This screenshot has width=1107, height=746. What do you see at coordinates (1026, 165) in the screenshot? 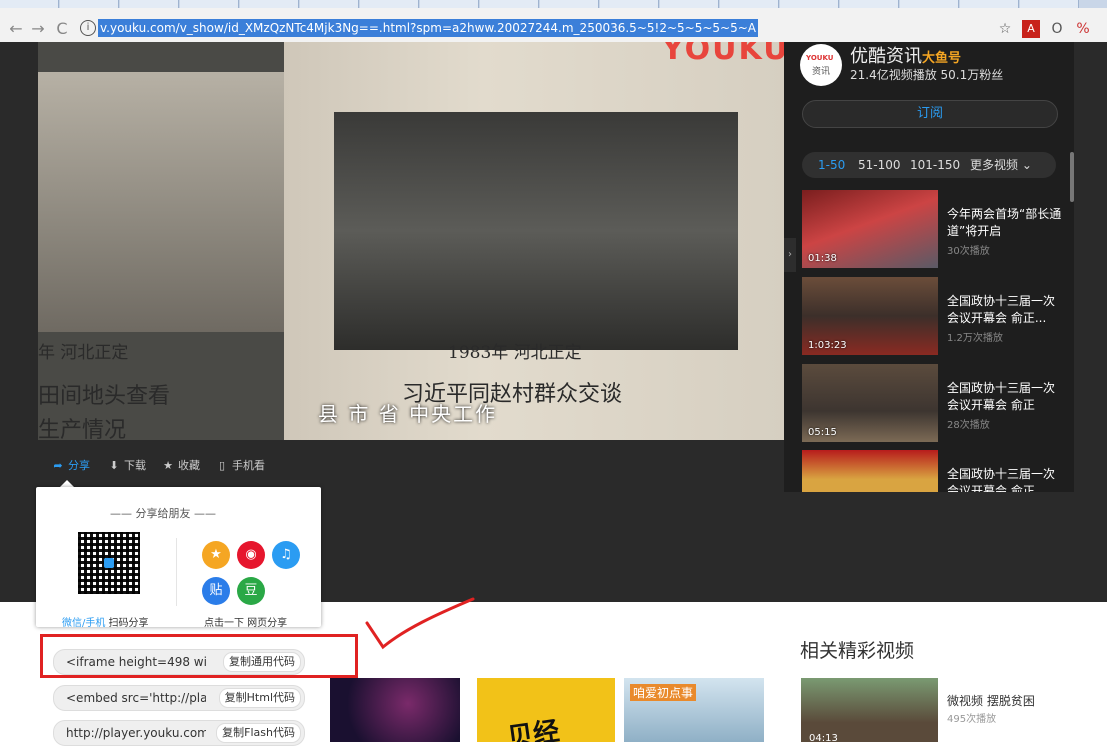
I see `chevron-down-icon: ⌄` at bounding box center [1026, 165].